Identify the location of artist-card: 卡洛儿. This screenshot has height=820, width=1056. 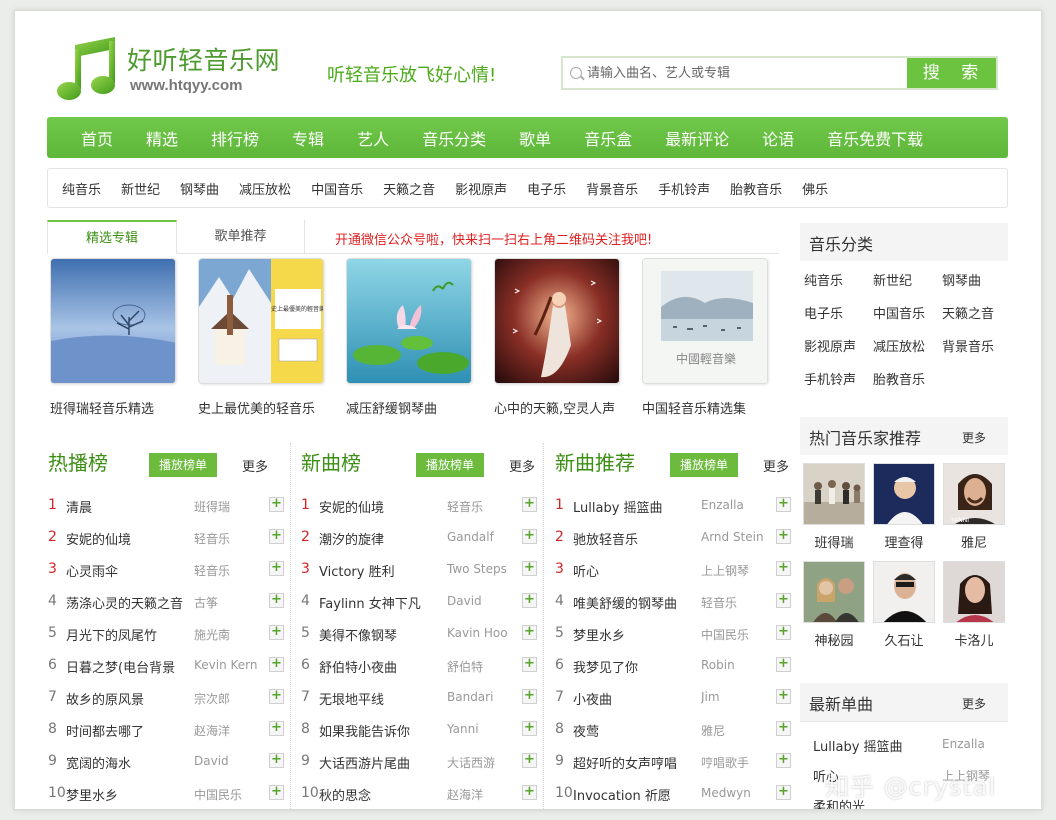
(974, 605).